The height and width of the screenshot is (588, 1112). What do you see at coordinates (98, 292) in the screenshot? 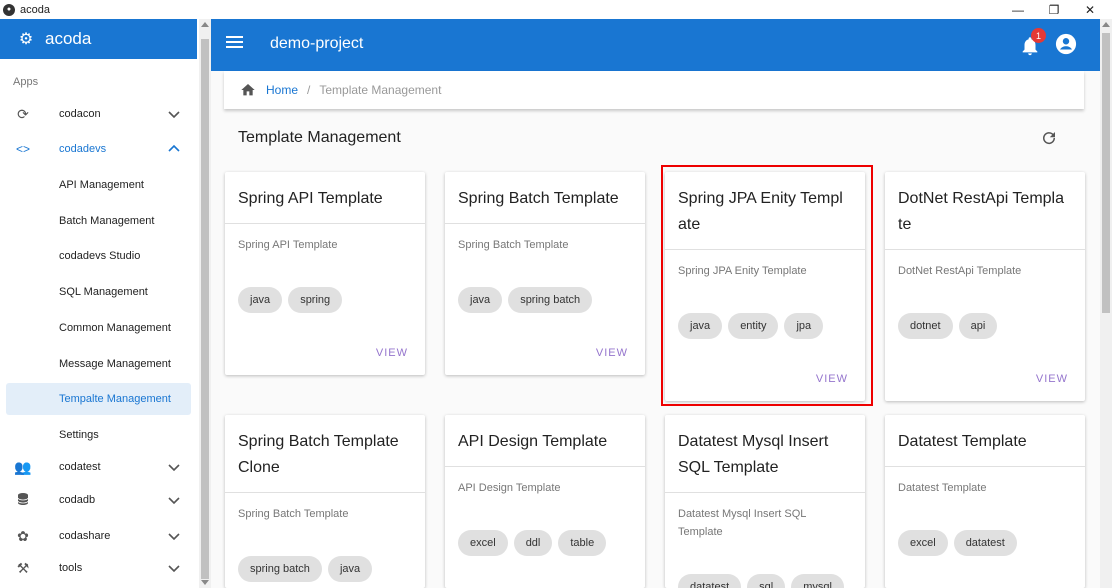
I see `sidebar-item-sql-management: SQL Management` at bounding box center [98, 292].